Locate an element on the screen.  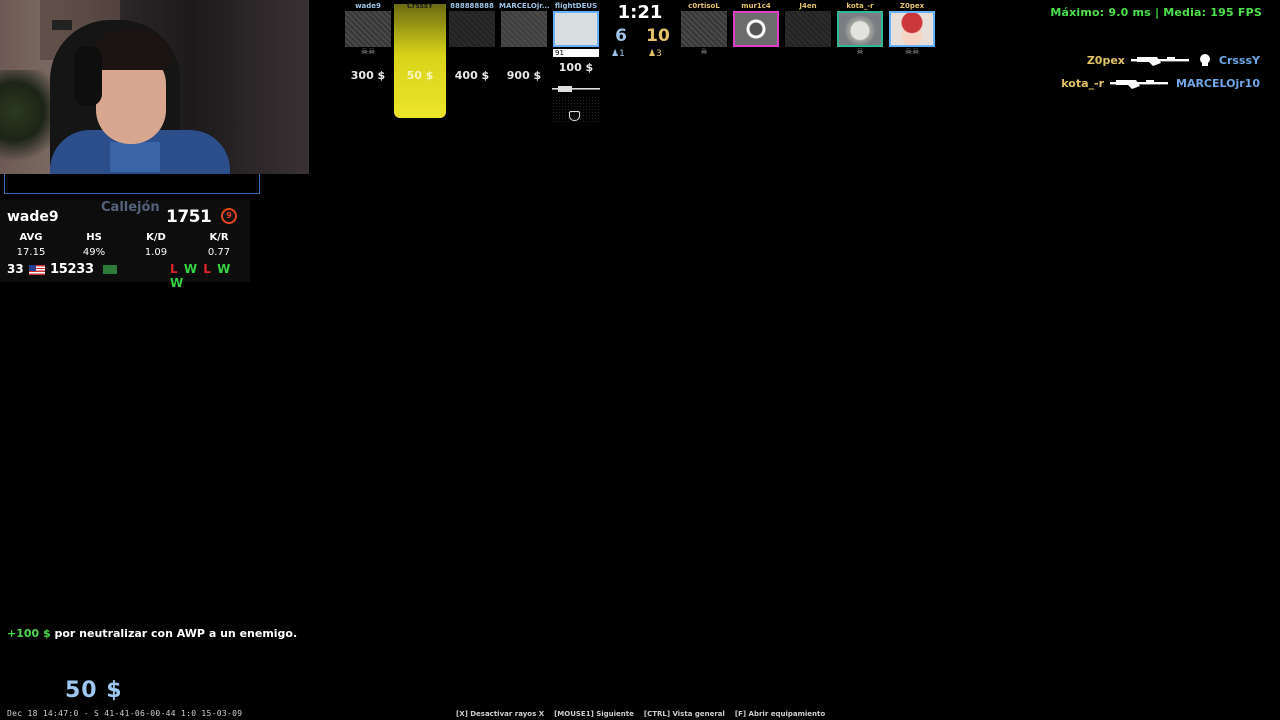
health-bar: 91 is located at coordinates (576, 53).